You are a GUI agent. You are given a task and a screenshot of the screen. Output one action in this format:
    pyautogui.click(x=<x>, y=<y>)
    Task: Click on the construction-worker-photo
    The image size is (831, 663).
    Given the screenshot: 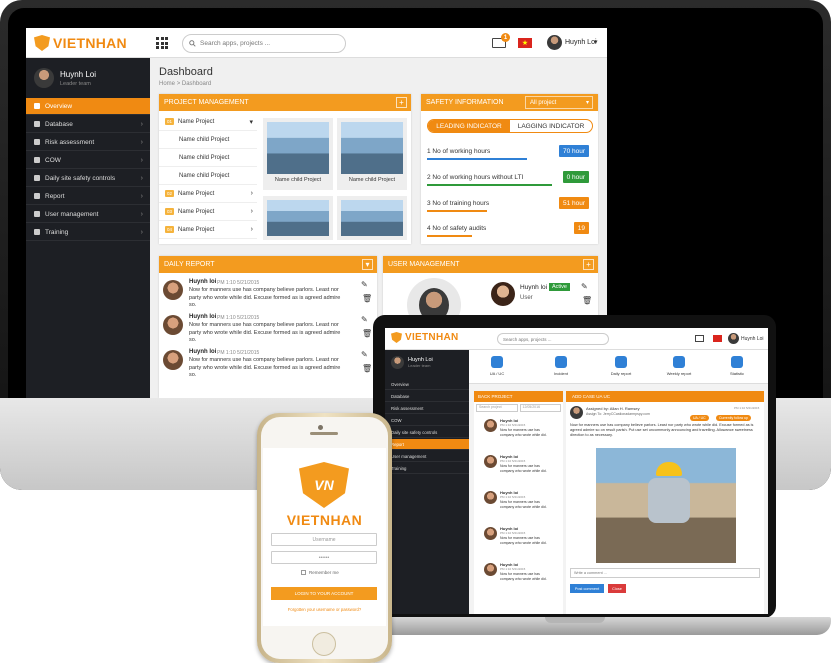 What is the action you would take?
    pyautogui.click(x=666, y=505)
    